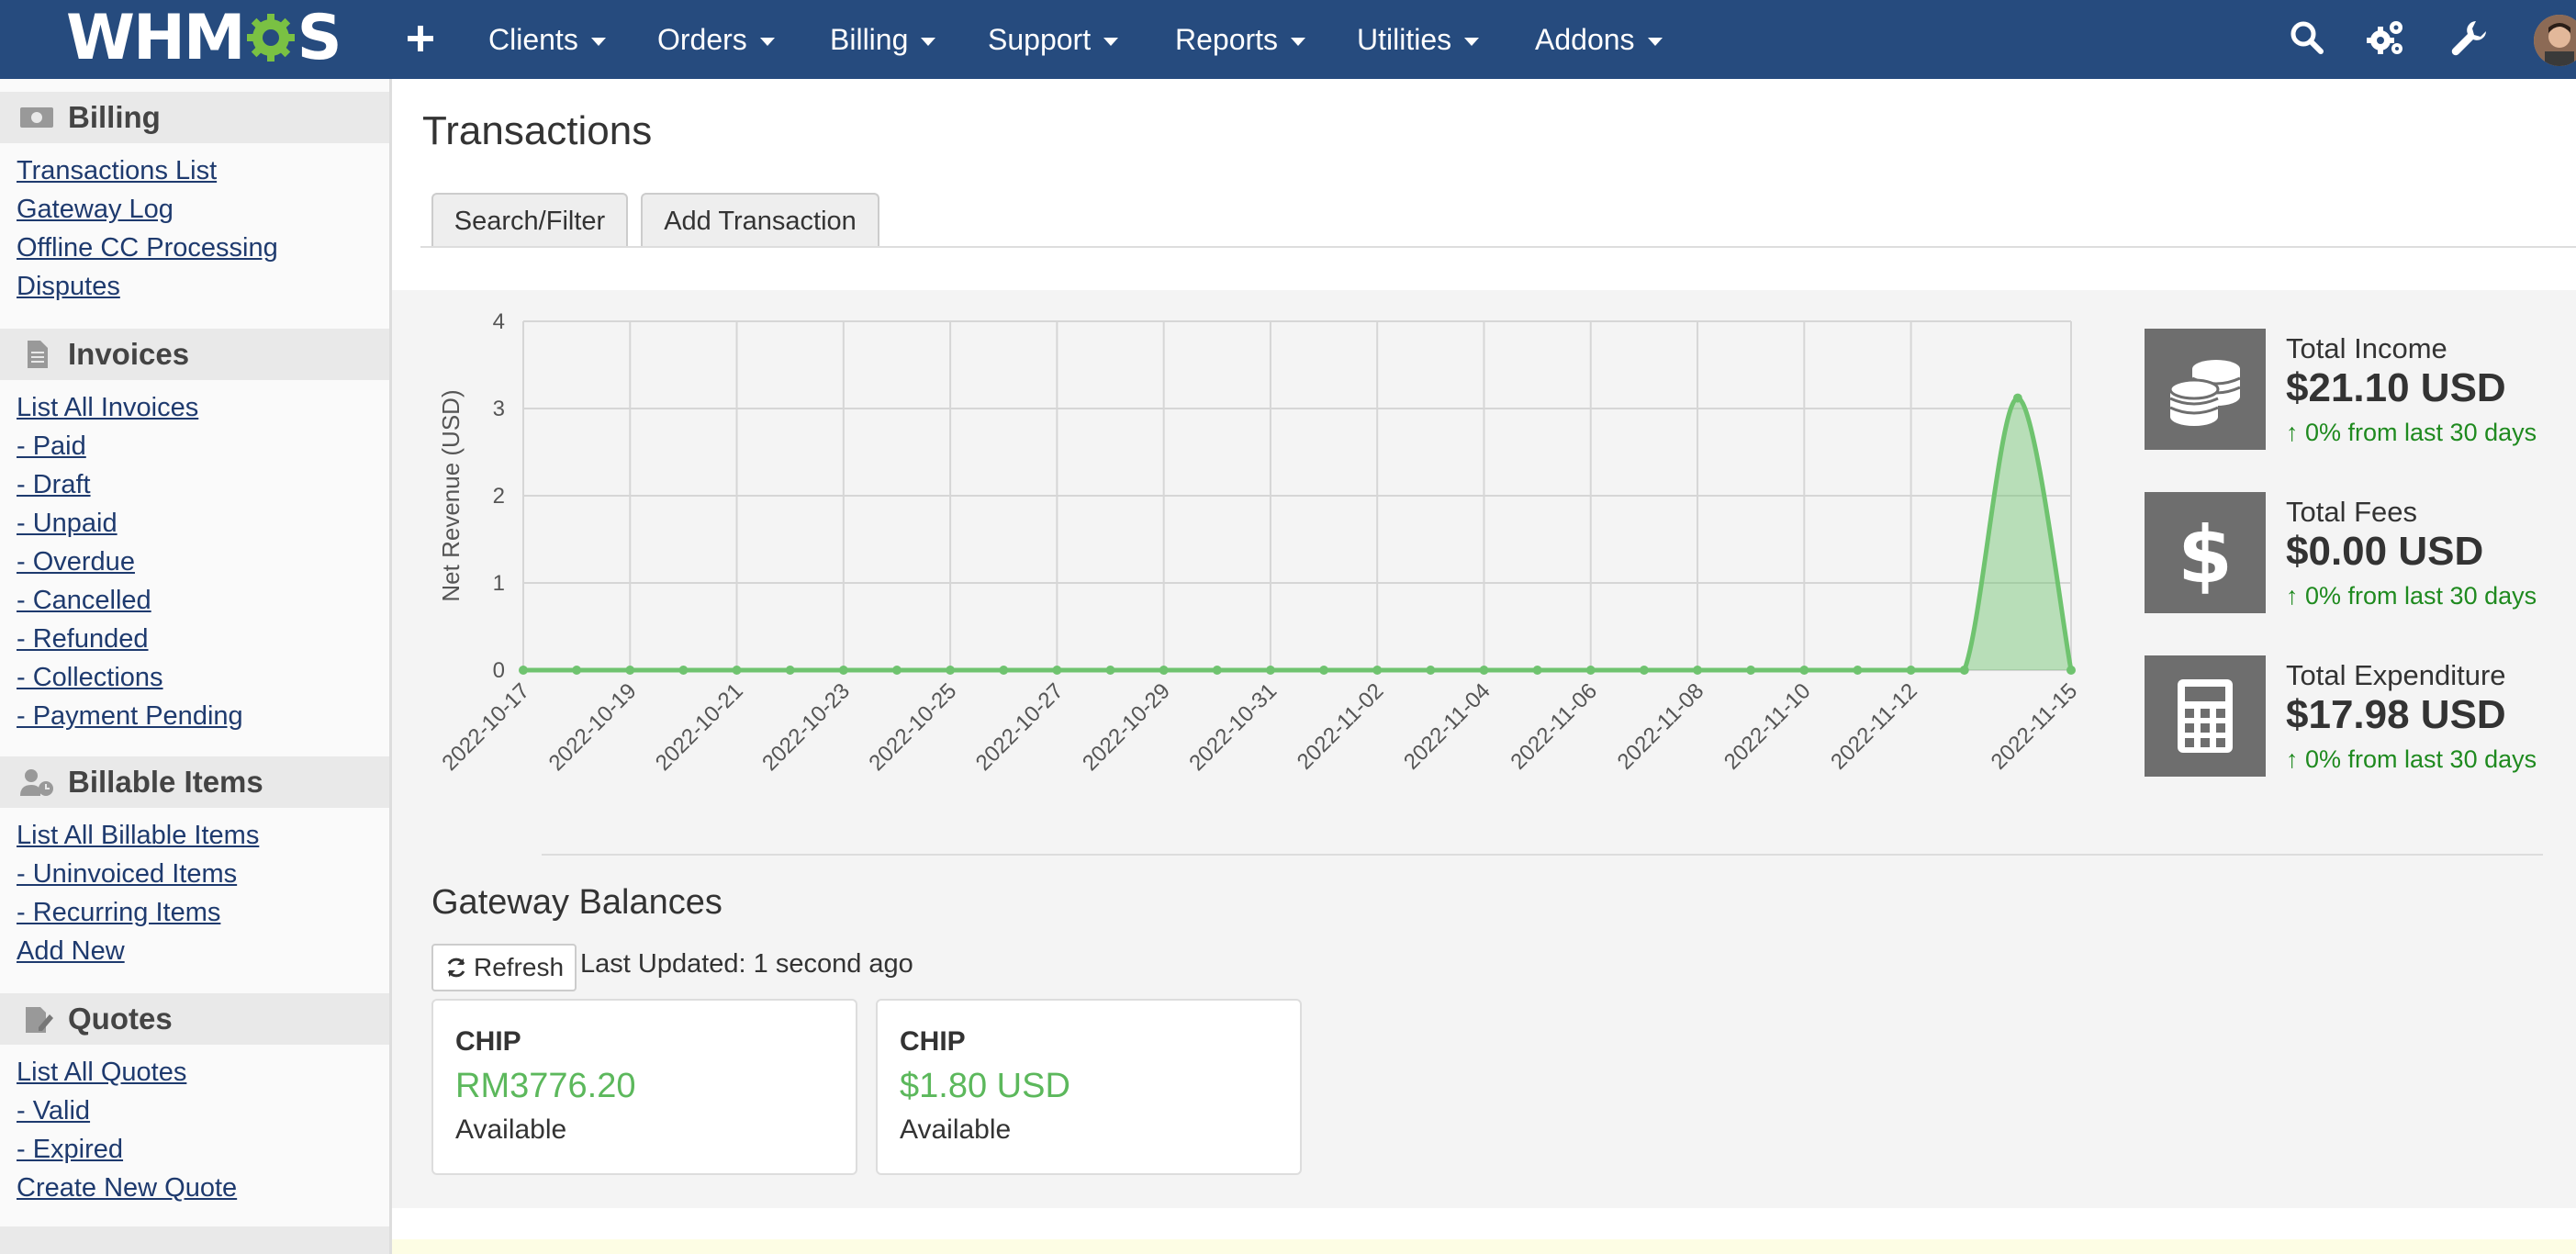  I want to click on y-axis-label: Net Revenue (USD), so click(451, 495).